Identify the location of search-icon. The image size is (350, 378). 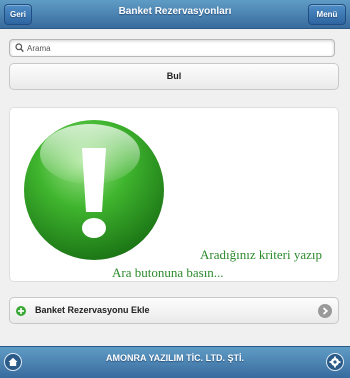
(19, 48).